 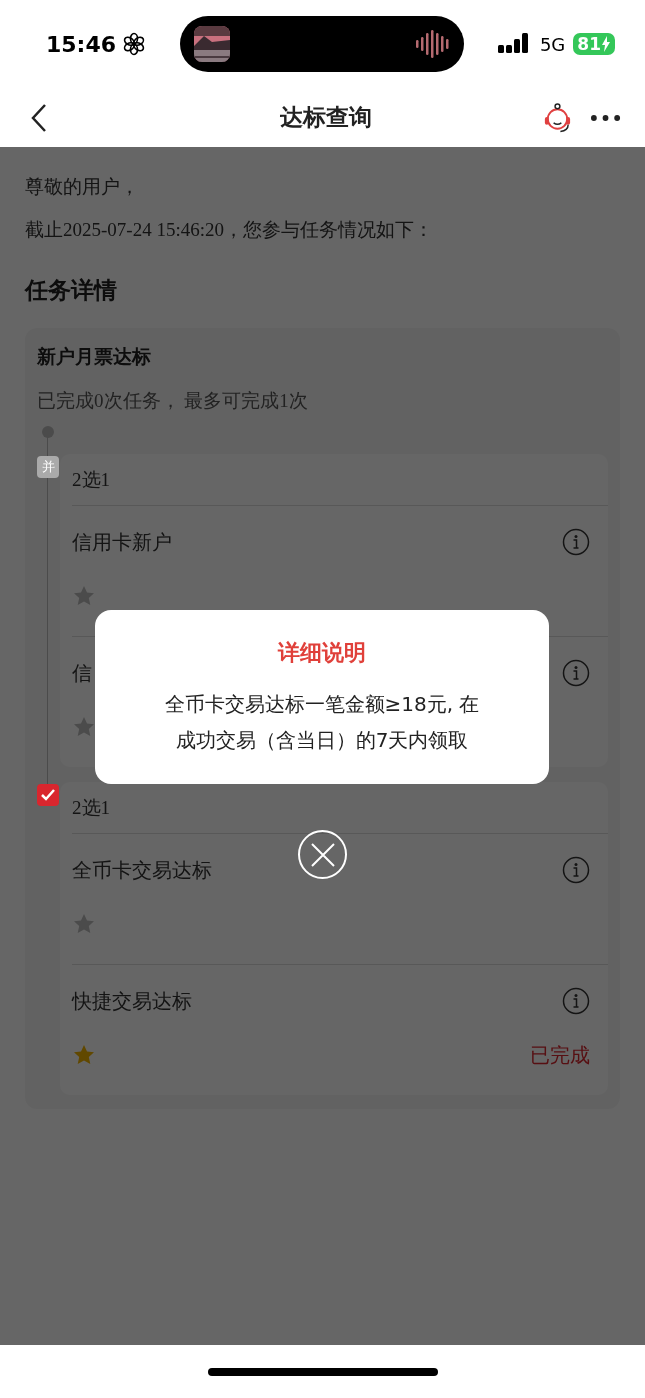 I want to click on charging-bolt-icon, so click(x=606, y=44).